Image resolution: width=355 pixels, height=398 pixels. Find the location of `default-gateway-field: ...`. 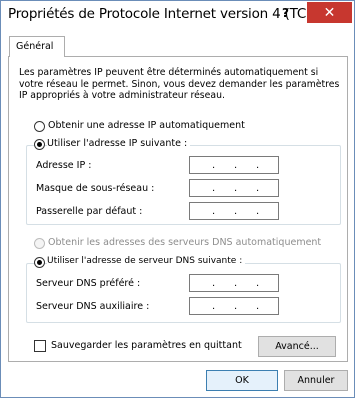

default-gateway-field: ... is located at coordinates (234, 211).